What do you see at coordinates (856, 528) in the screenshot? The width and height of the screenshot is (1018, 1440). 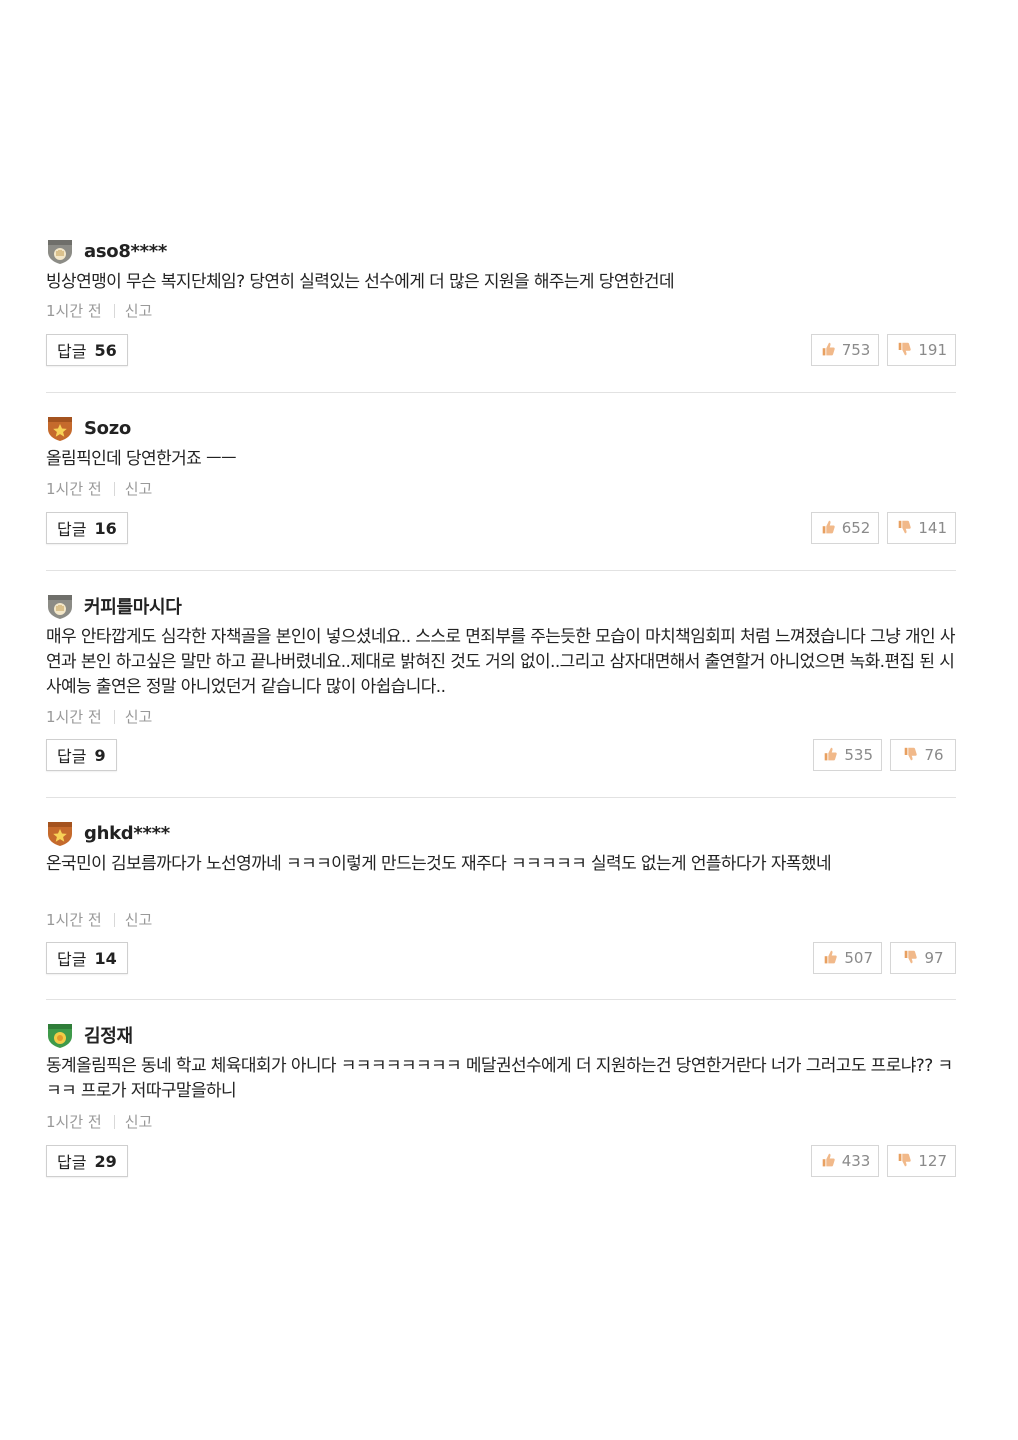 I see `like-count: 652` at bounding box center [856, 528].